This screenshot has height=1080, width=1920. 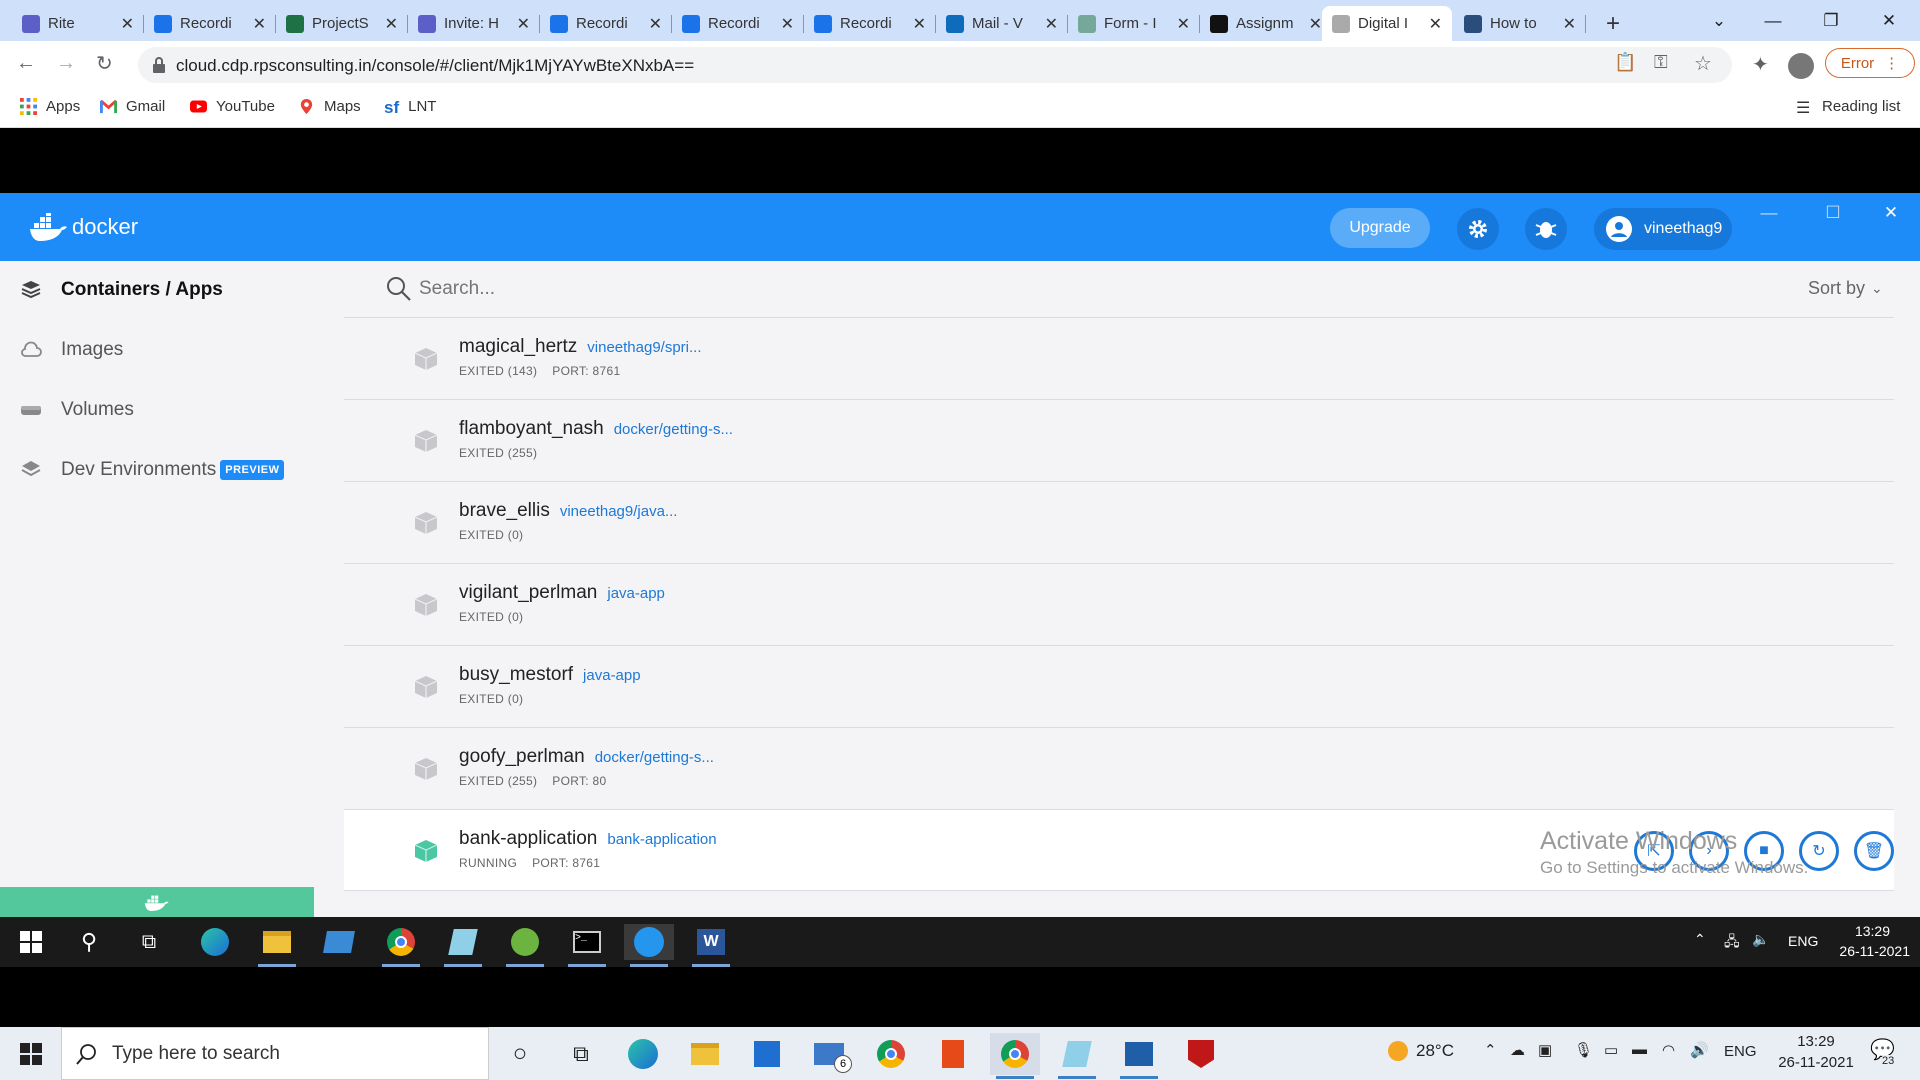 I want to click on browser-tab: ProjectS ✕, so click(x=342, y=23).